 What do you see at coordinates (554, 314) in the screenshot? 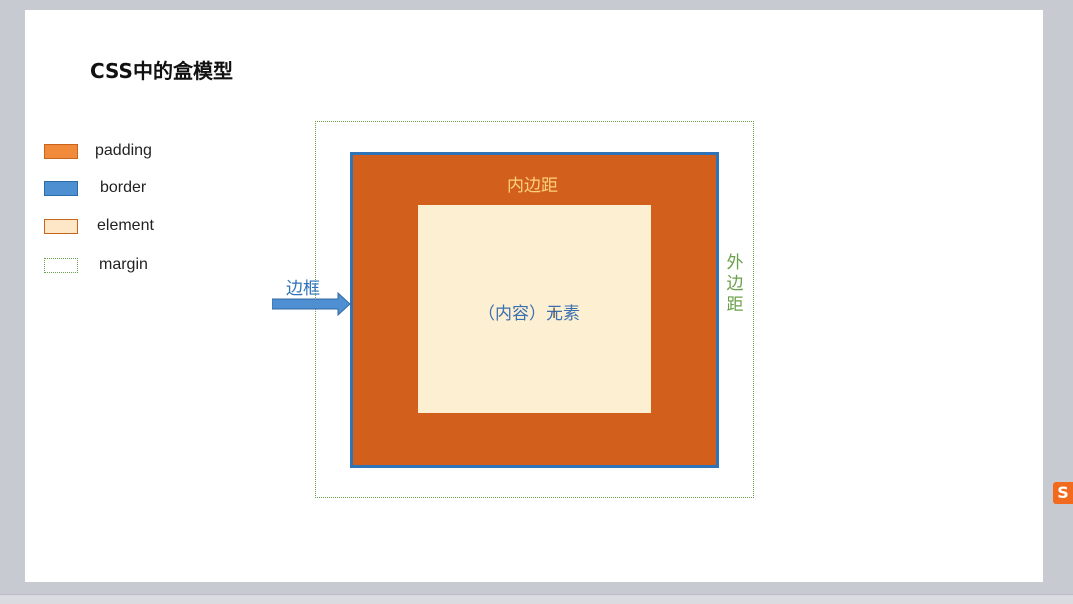
I see `text-cursor-icon: I` at bounding box center [554, 314].